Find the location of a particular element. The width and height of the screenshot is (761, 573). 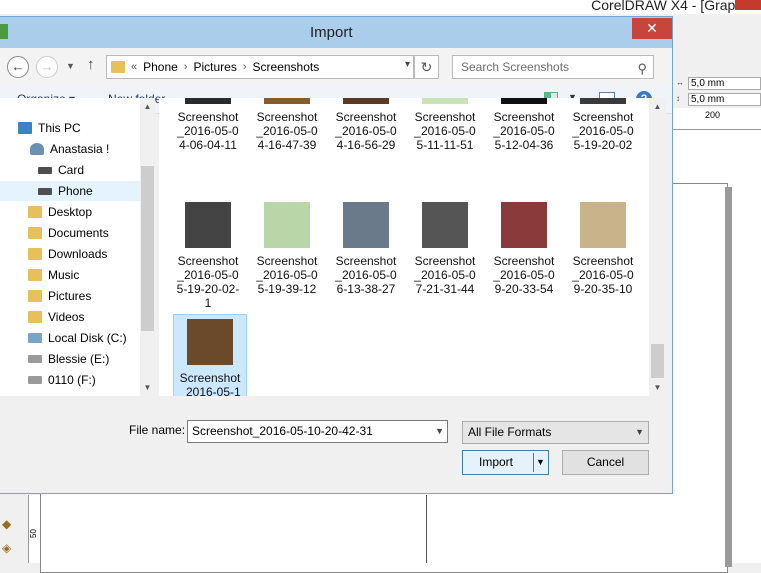

nav-item: Videos is located at coordinates (56, 317).